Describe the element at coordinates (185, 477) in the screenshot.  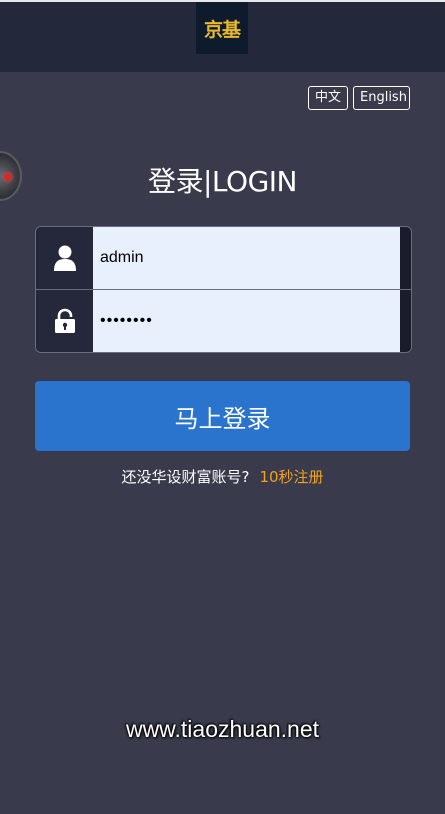
I see `register-question: 还没华设财富账号?` at that location.